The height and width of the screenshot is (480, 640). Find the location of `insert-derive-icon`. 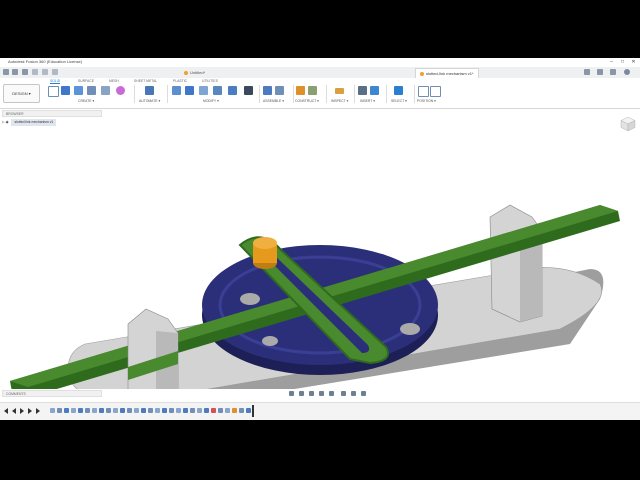

insert-derive-icon is located at coordinates (362, 90).